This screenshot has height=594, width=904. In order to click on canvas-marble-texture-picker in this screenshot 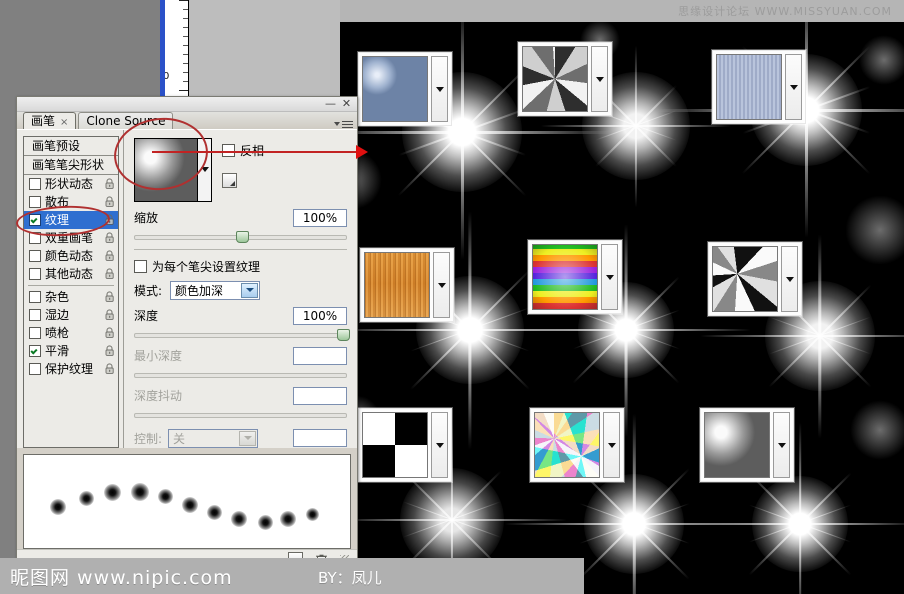, I will do `click(577, 445)`.